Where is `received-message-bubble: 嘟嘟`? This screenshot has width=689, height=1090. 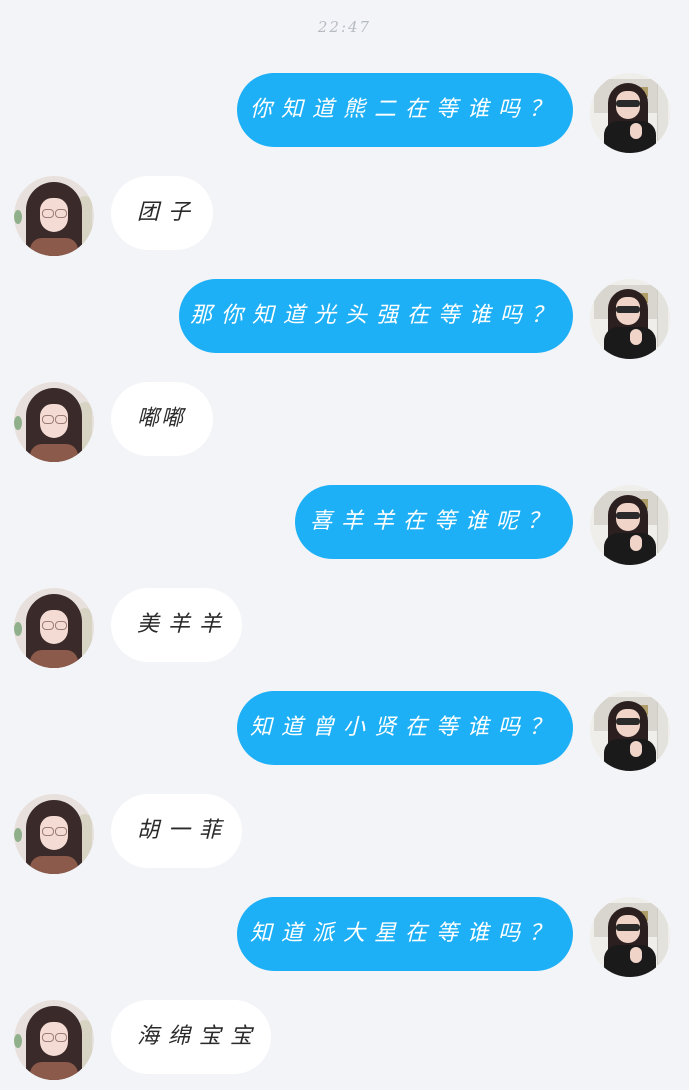 received-message-bubble: 嘟嘟 is located at coordinates (162, 419).